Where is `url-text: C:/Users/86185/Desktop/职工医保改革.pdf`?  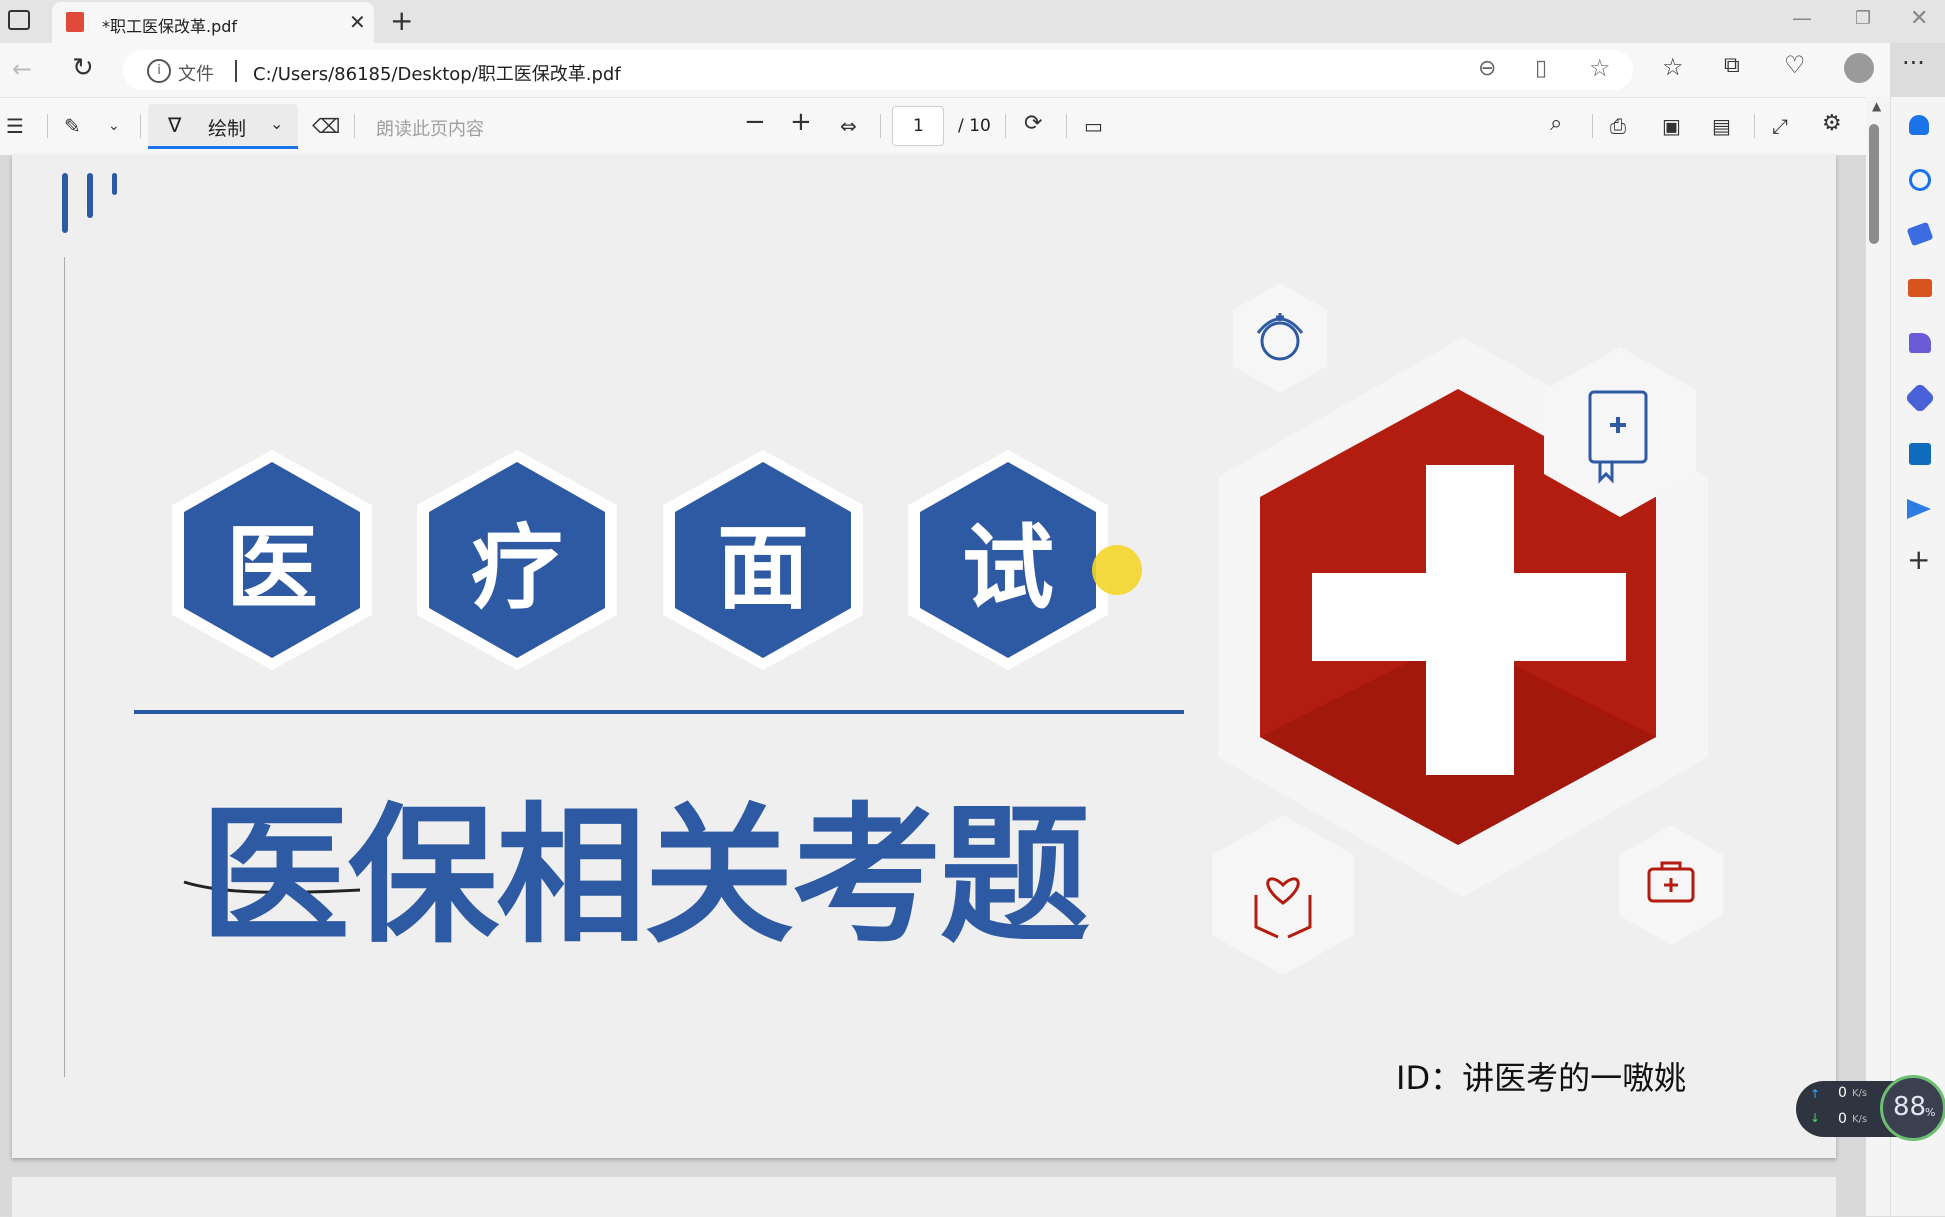
url-text: C:/Users/86185/Desktop/职工医保改革.pdf is located at coordinates (437, 73).